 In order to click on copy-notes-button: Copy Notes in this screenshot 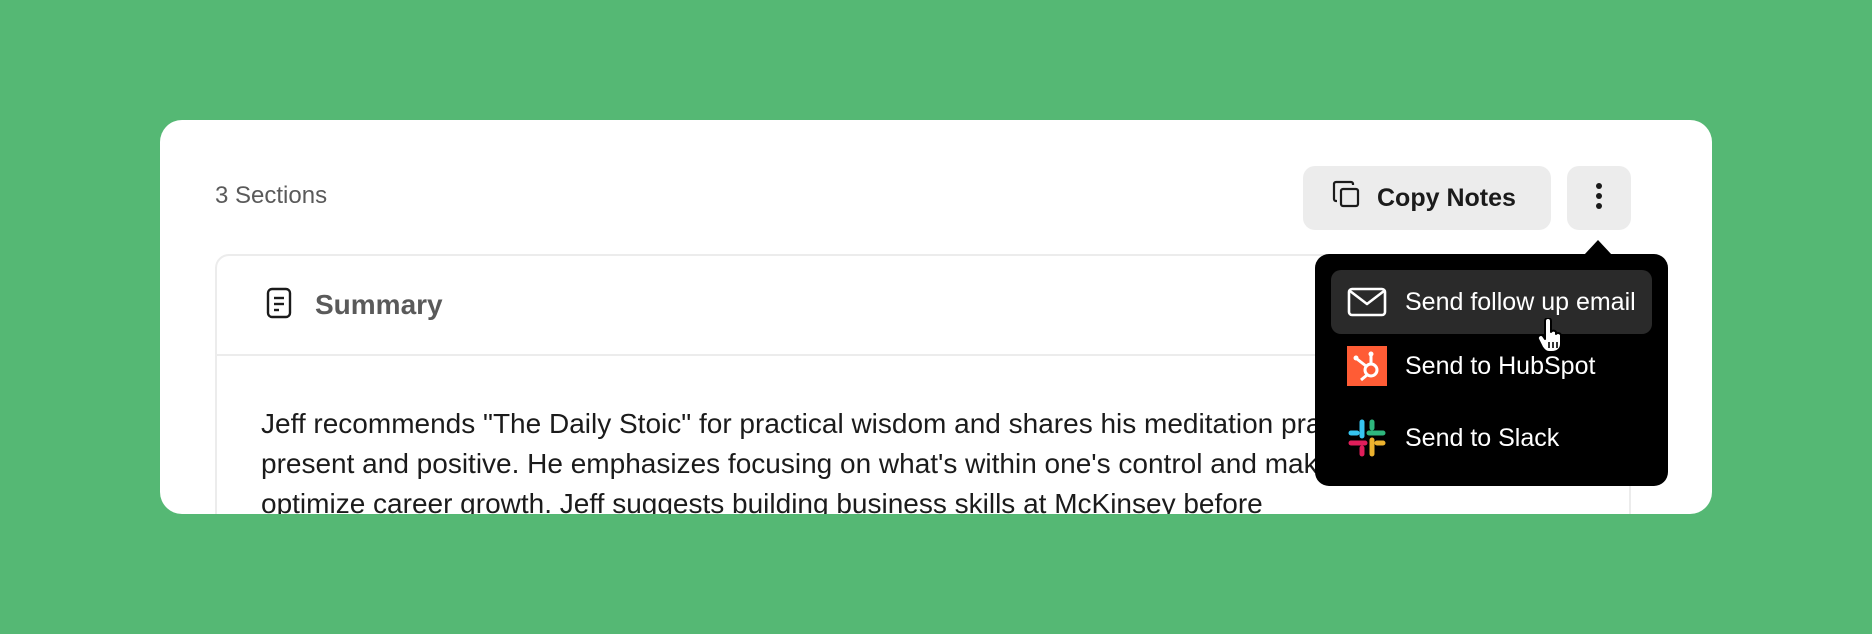, I will do `click(1427, 198)`.